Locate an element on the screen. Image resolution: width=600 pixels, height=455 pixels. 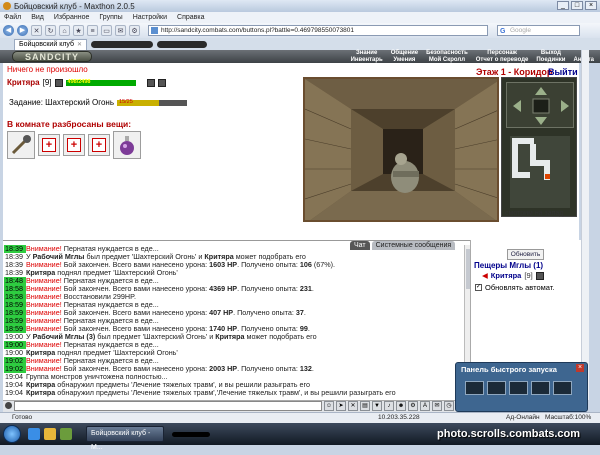
chat-input is located at coordinates (168, 406).